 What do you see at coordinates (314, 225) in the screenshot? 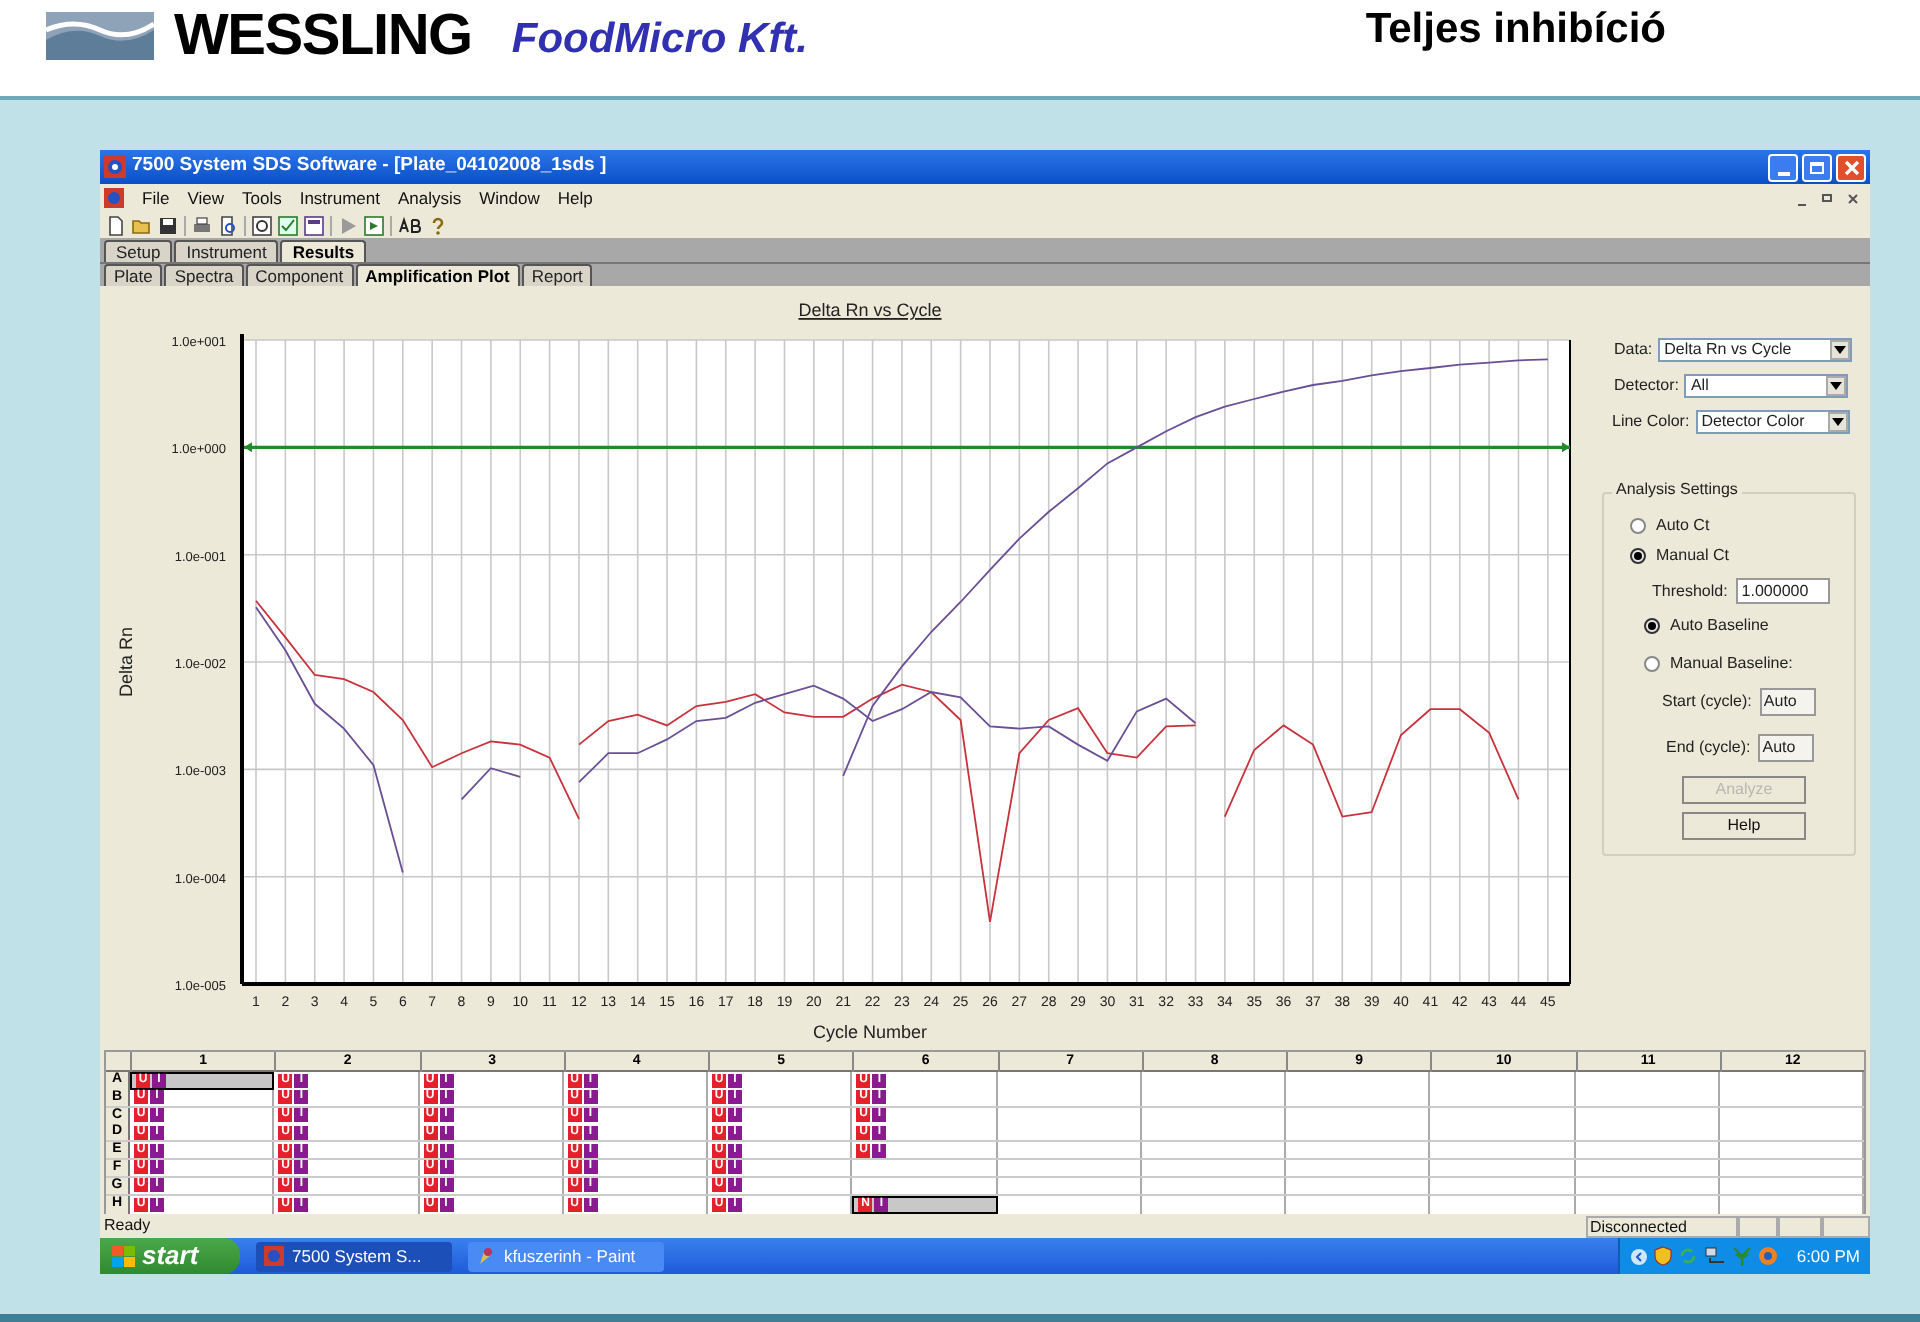
I see `window-icon` at bounding box center [314, 225].